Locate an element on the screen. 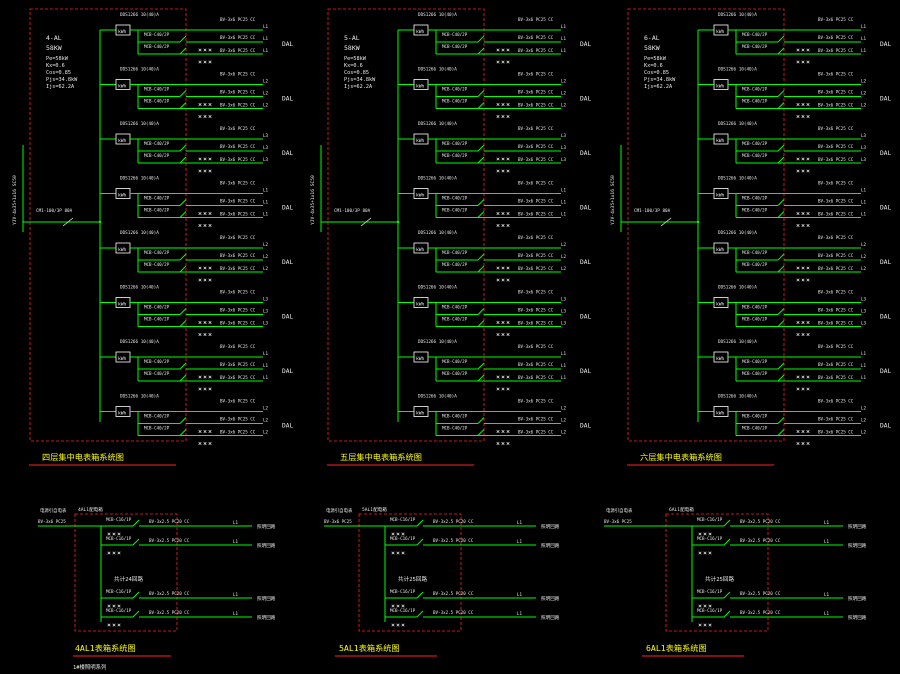  panel-info-line: 4-AL is located at coordinates (54, 38).